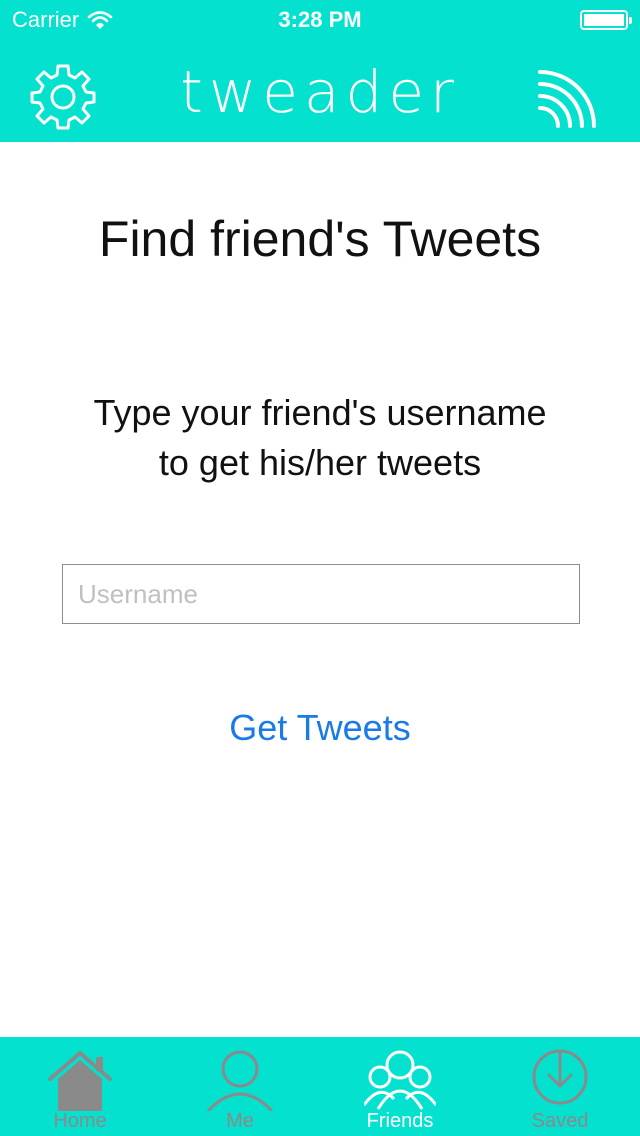 The height and width of the screenshot is (1136, 640). What do you see at coordinates (320, 239) in the screenshot?
I see `page-title: Find friend's Tweets` at bounding box center [320, 239].